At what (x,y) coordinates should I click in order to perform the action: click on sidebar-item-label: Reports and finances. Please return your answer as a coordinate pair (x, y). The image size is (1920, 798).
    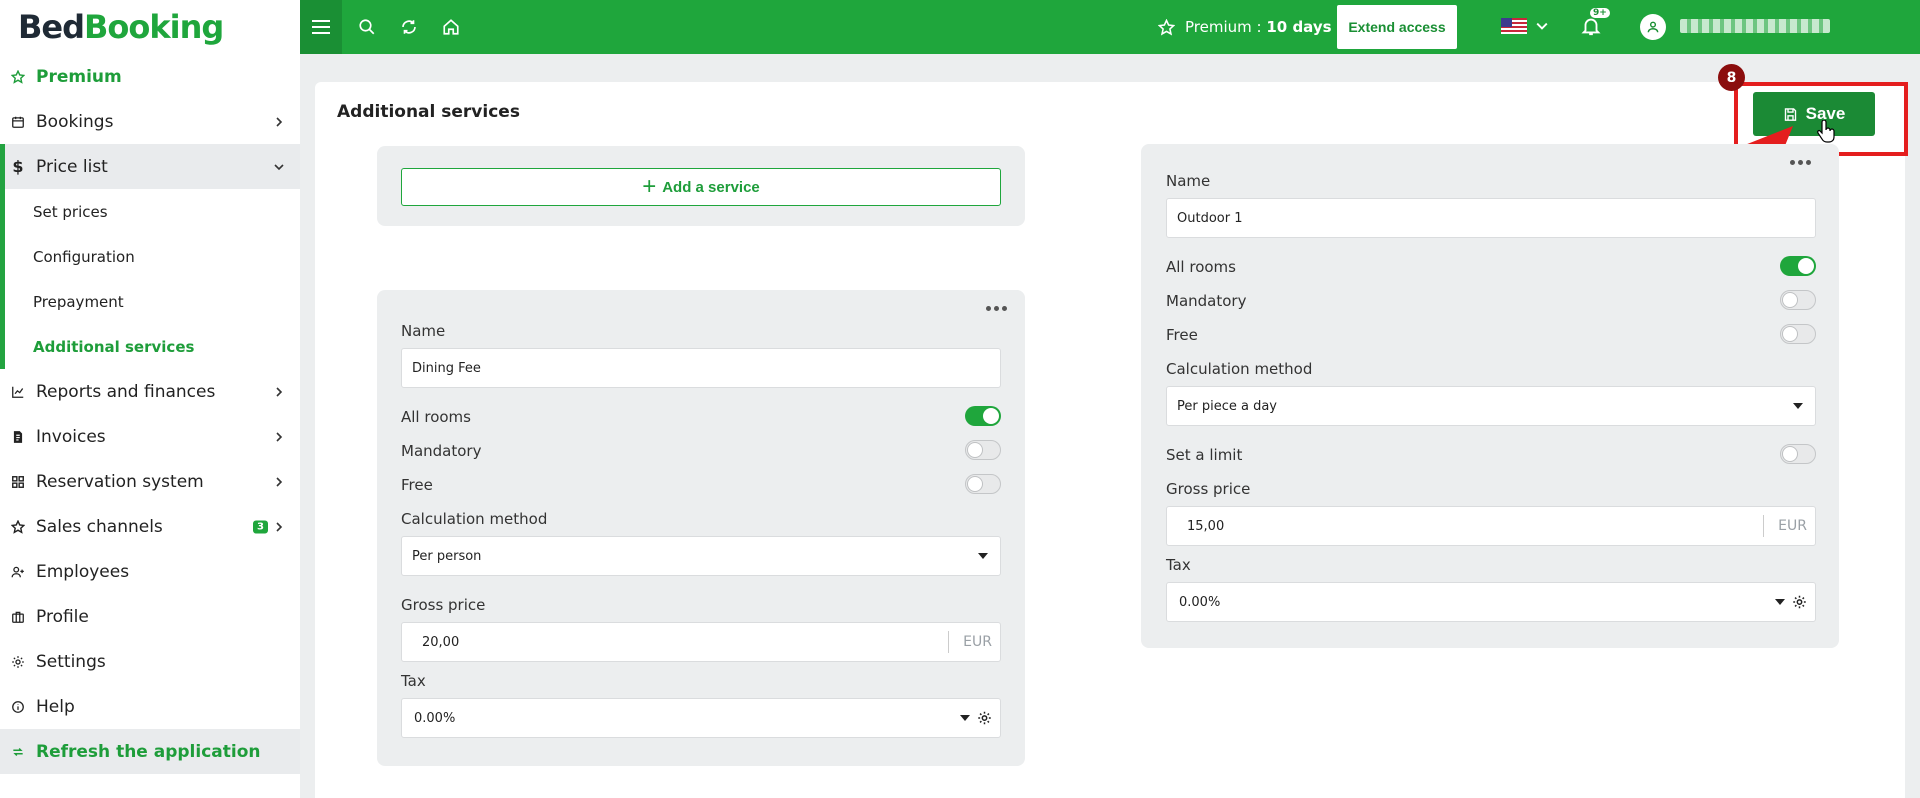
    Looking at the image, I should click on (126, 391).